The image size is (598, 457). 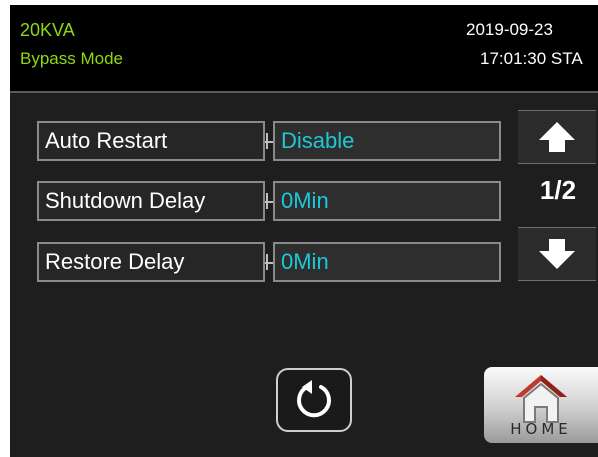 I want to click on setting-label-shutdown-delay: Shutdown Delay, so click(x=151, y=201).